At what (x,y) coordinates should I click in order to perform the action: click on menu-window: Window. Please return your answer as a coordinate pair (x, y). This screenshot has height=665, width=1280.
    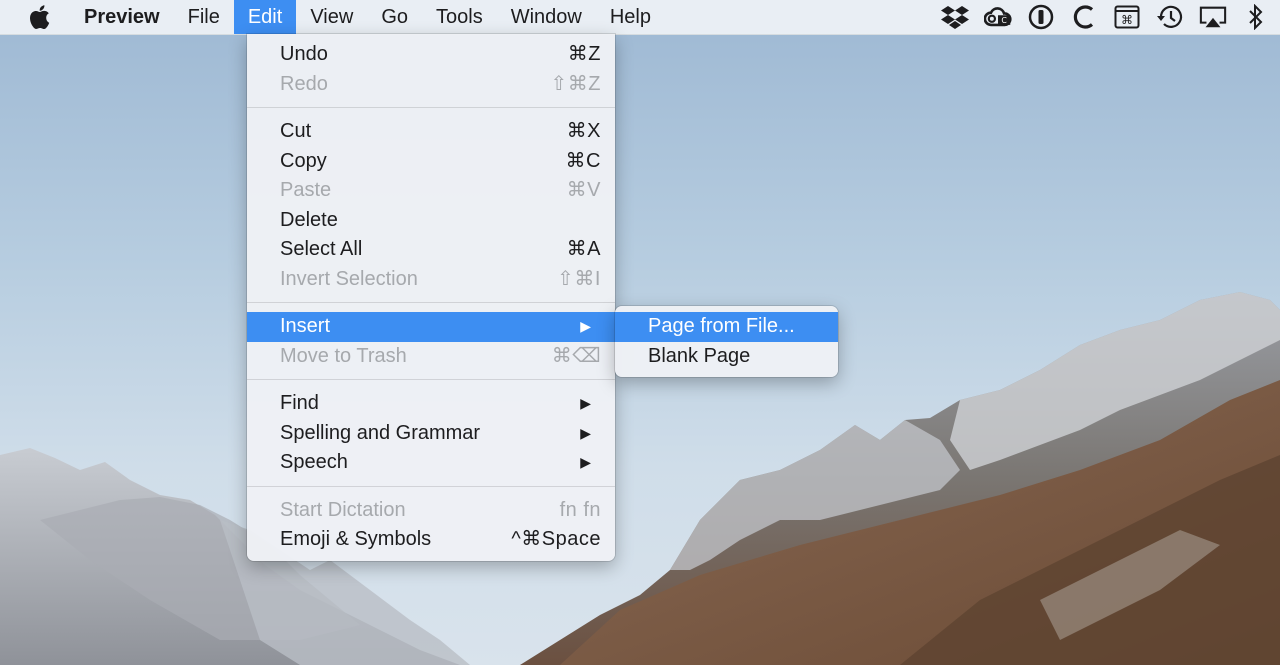
    Looking at the image, I should click on (546, 17).